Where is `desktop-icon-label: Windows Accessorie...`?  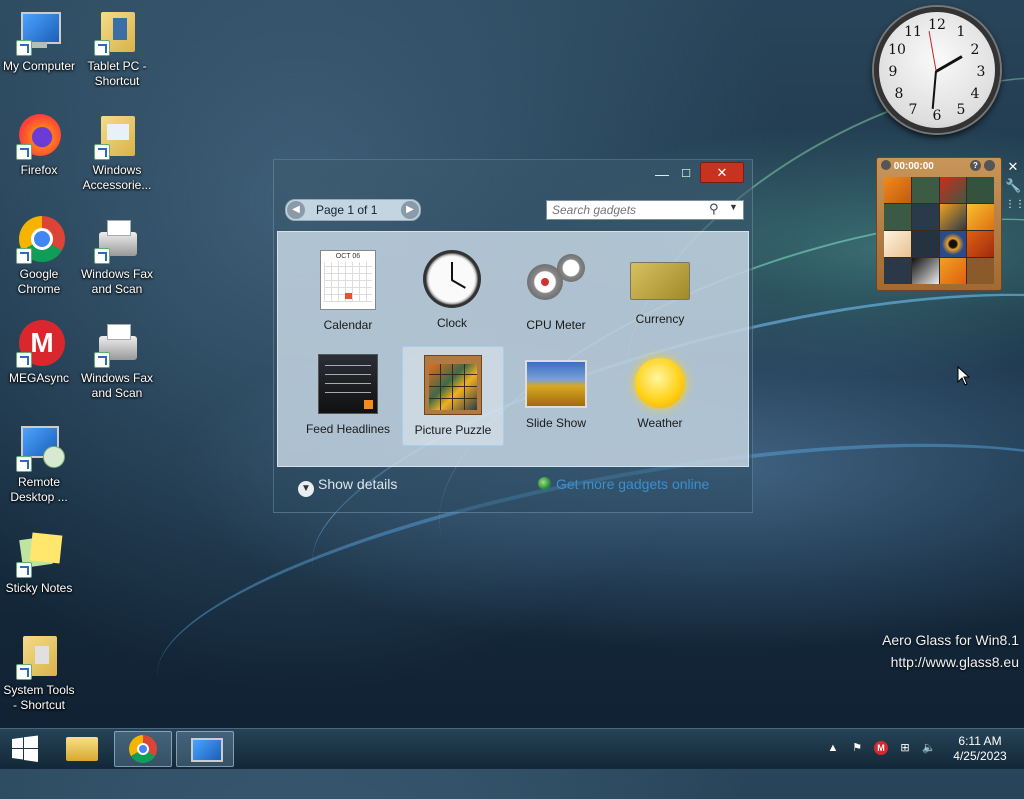 desktop-icon-label: Windows Accessorie... is located at coordinates (117, 177).